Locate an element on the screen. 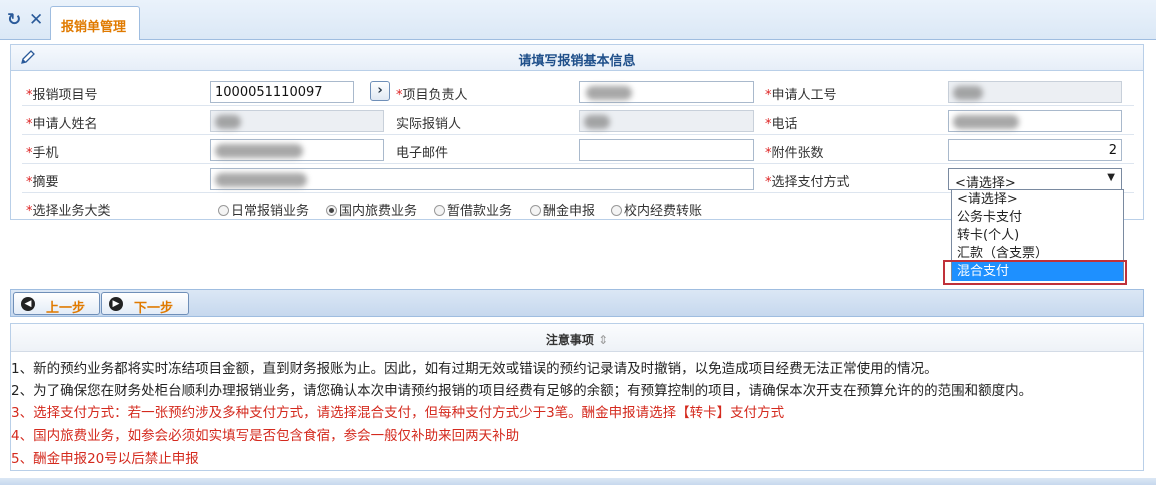  attachments-input is located at coordinates (1035, 150).